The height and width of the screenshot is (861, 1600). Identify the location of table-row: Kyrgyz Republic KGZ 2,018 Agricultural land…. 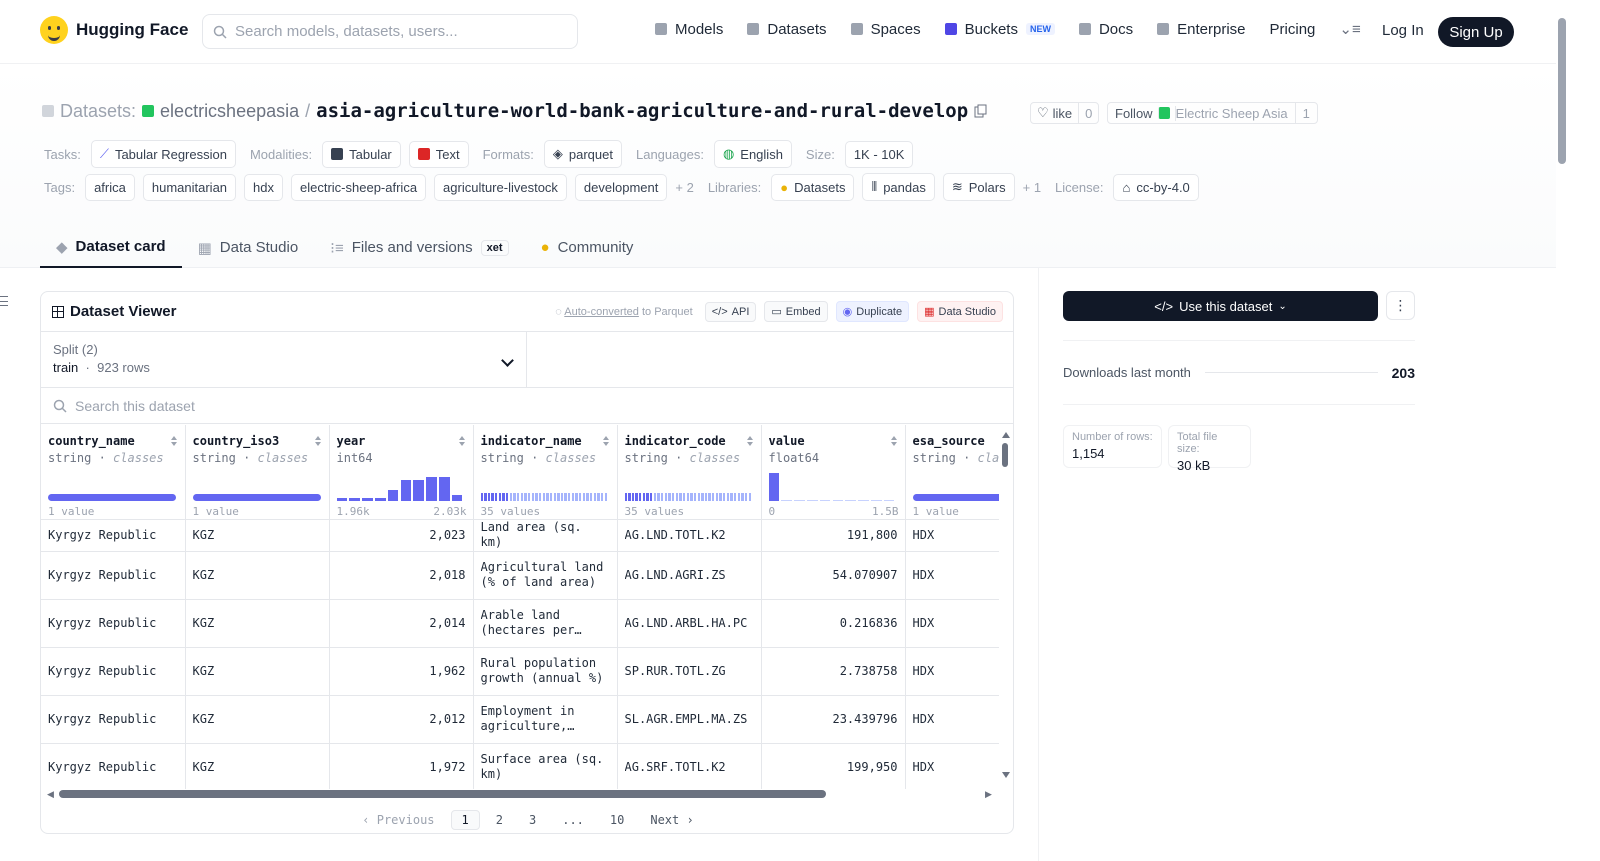
(520, 575).